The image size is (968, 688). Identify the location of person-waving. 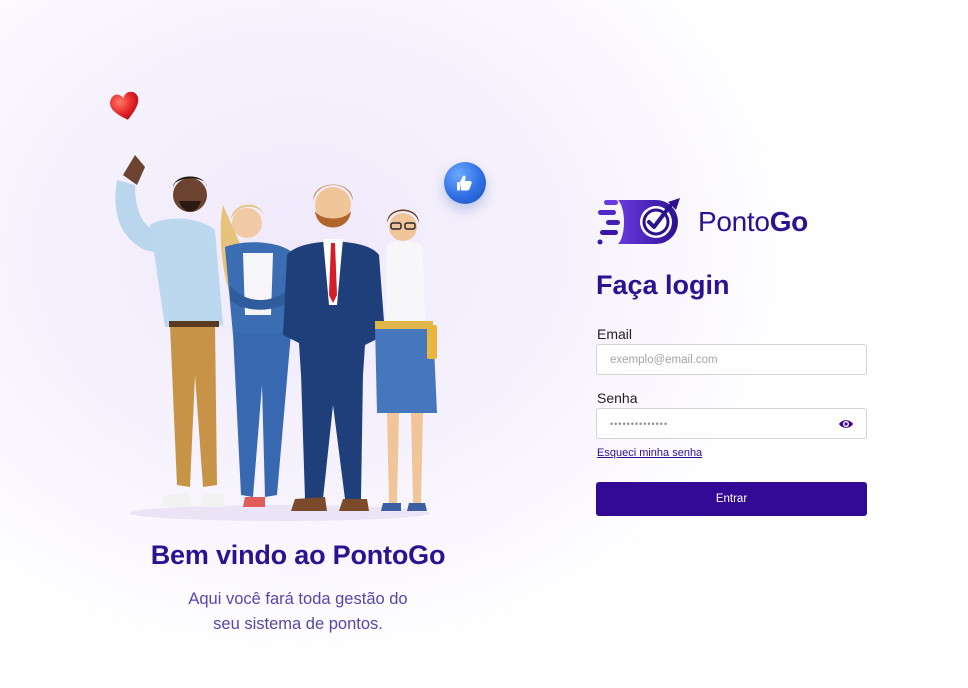
(170, 331).